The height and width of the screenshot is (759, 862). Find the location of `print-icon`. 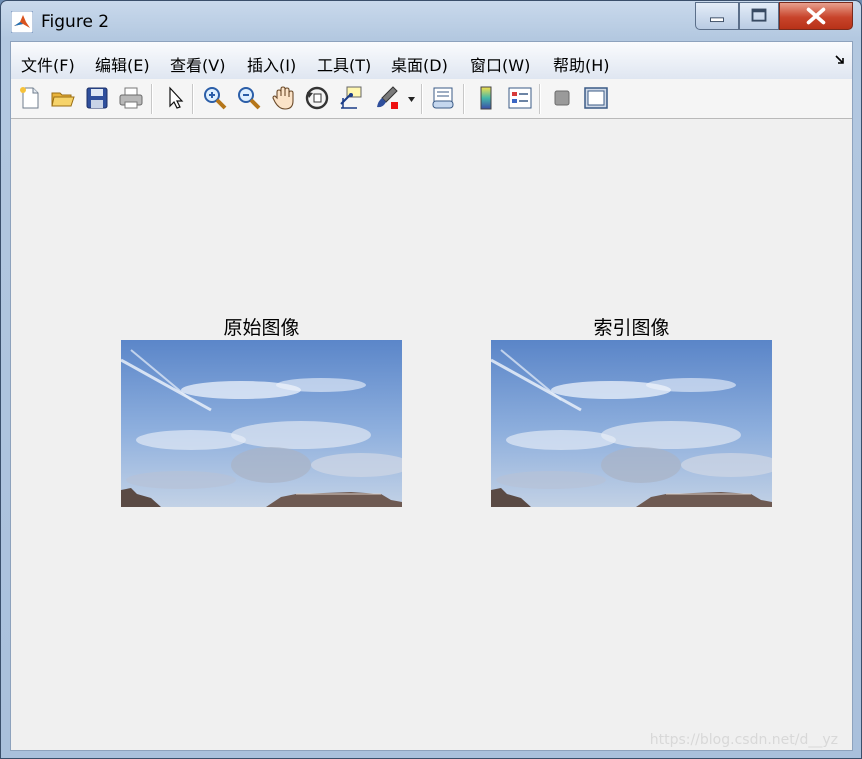

print-icon is located at coordinates (131, 98).